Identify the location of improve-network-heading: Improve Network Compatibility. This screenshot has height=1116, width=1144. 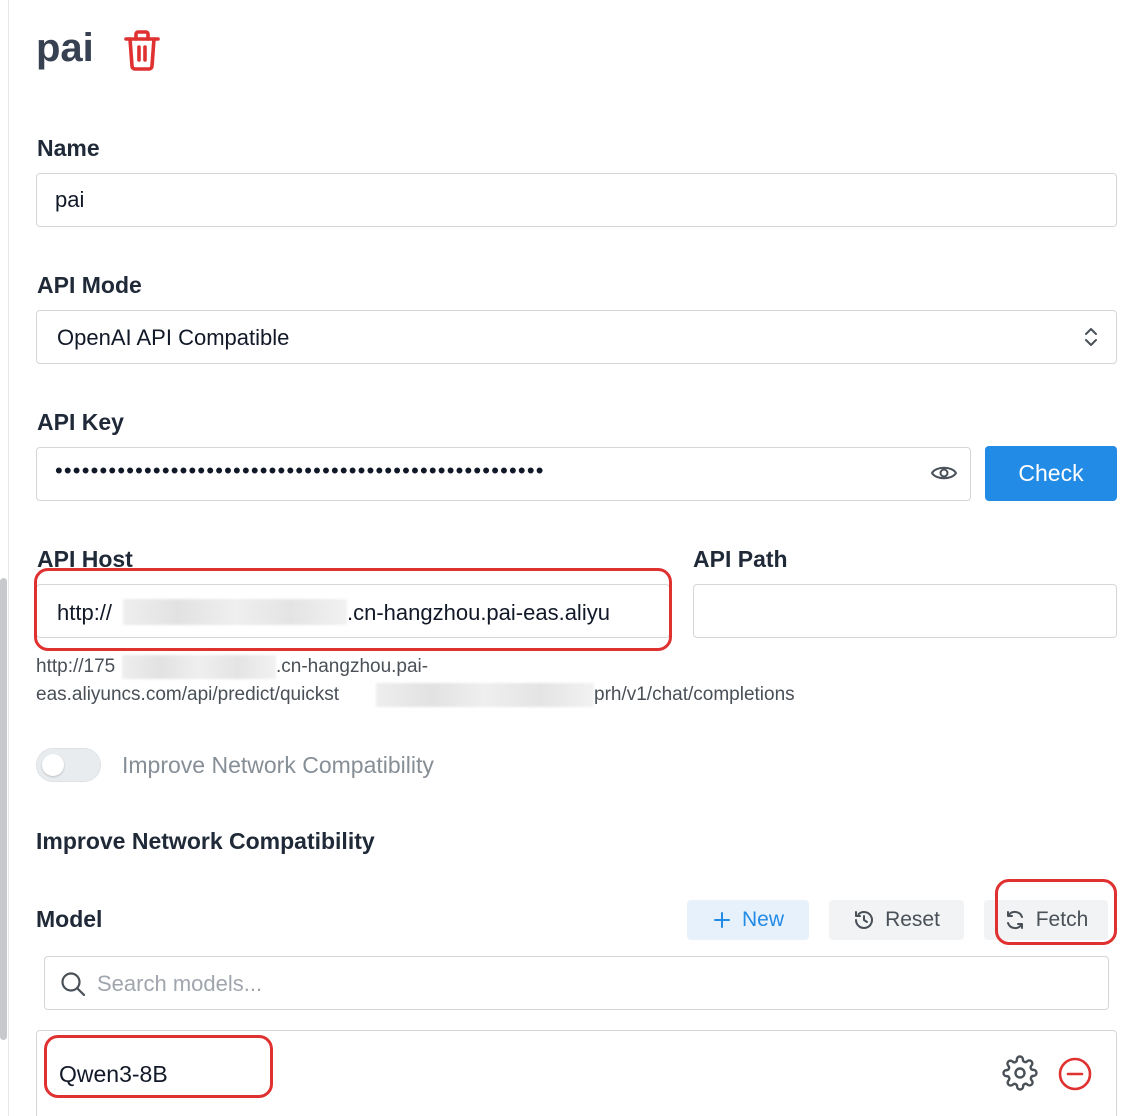
(205, 841).